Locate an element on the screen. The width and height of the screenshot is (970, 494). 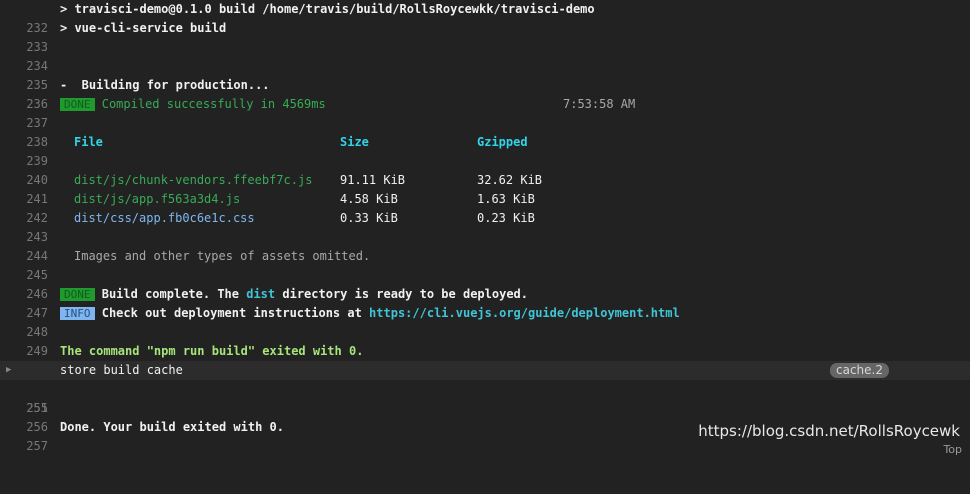
info-tag: INFO is located at coordinates (77, 313).